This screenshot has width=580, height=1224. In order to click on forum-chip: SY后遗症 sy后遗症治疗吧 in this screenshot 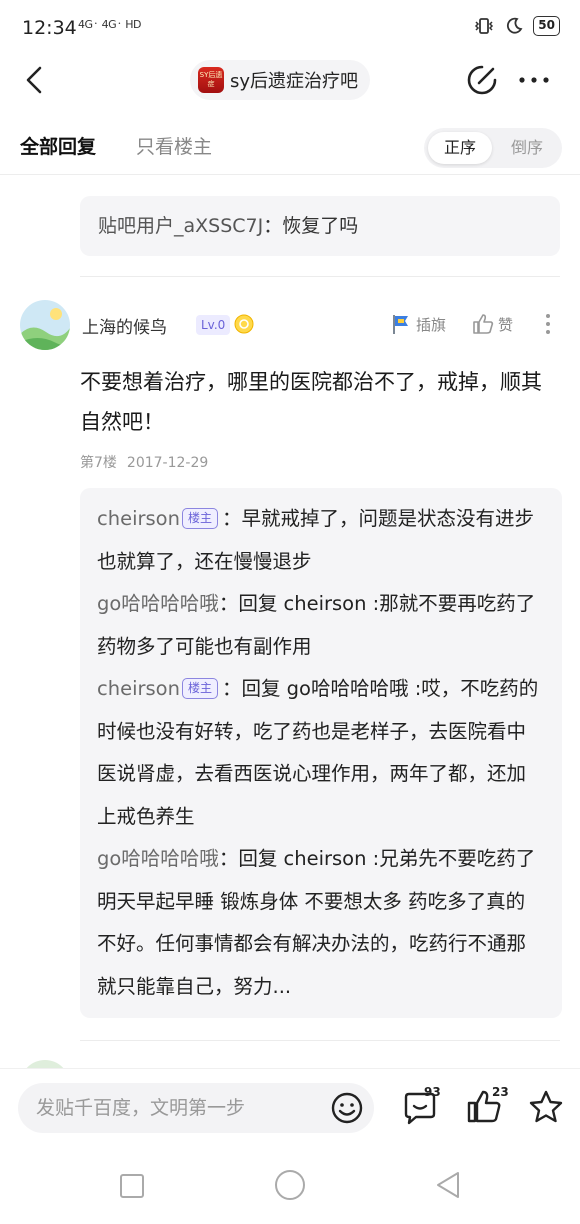, I will do `click(280, 80)`.